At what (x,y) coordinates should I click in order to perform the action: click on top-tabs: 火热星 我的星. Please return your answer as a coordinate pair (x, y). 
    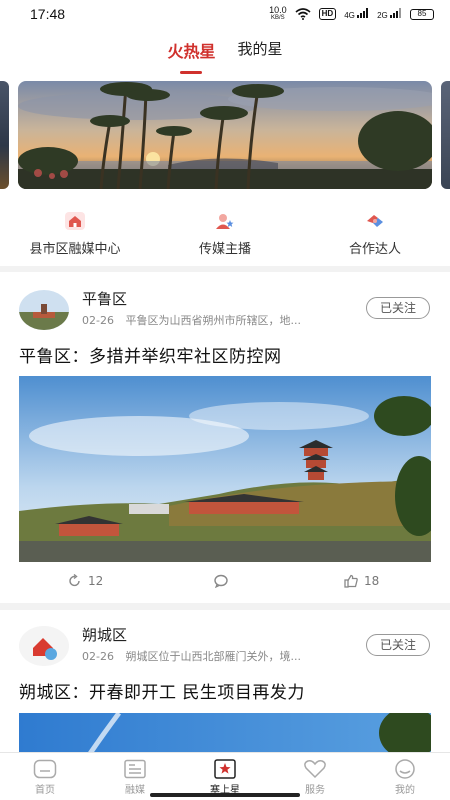
    Looking at the image, I should click on (225, 56).